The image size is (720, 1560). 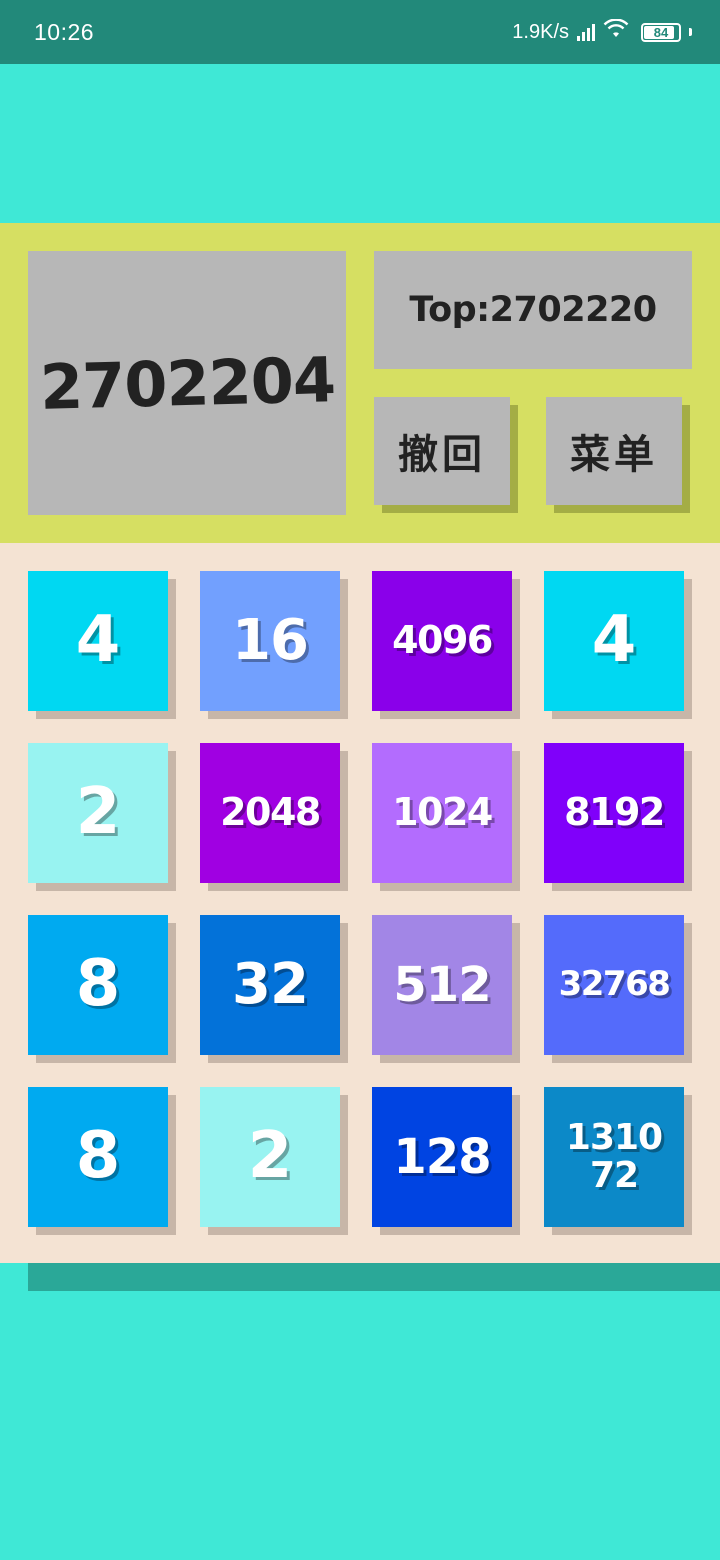 I want to click on status-bar: 10:26 1.9K/s 84, so click(x=360, y=32).